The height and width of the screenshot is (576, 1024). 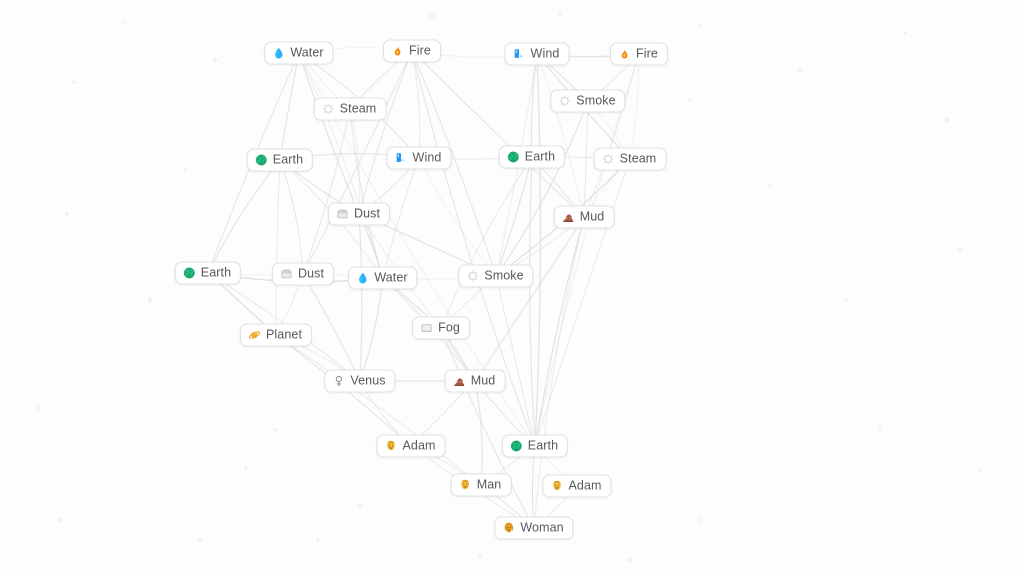 What do you see at coordinates (338, 381) in the screenshot?
I see `venus-symbol-icon` at bounding box center [338, 381].